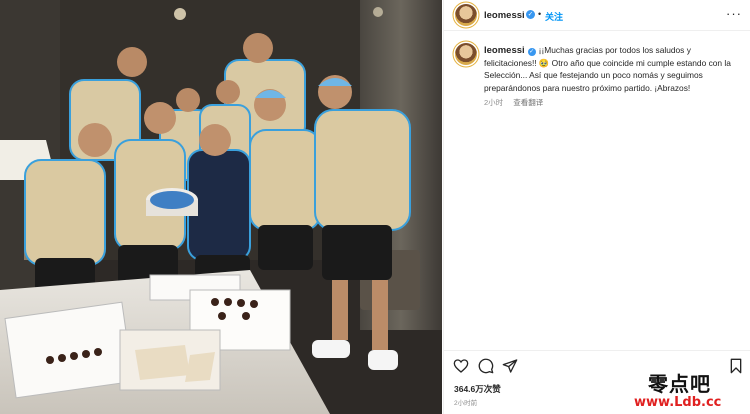 Image resolution: width=750 pixels, height=414 pixels. I want to click on bookmark-icon, so click(736, 366).